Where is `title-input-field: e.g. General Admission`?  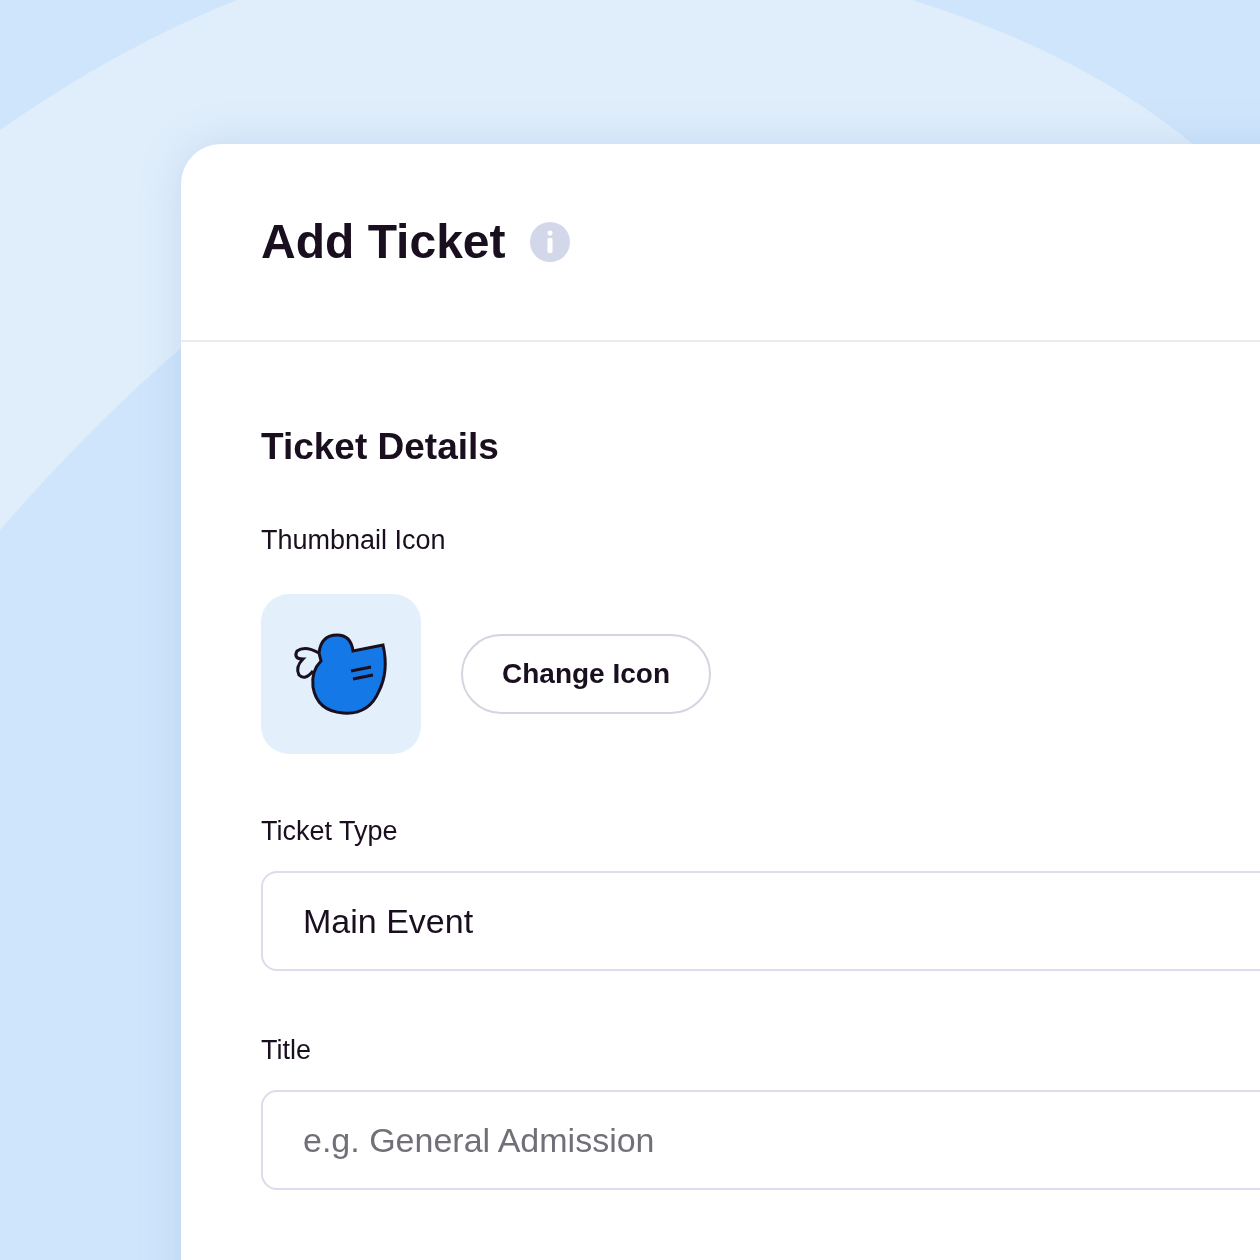
title-input-field: e.g. General Admission is located at coordinates (760, 1140).